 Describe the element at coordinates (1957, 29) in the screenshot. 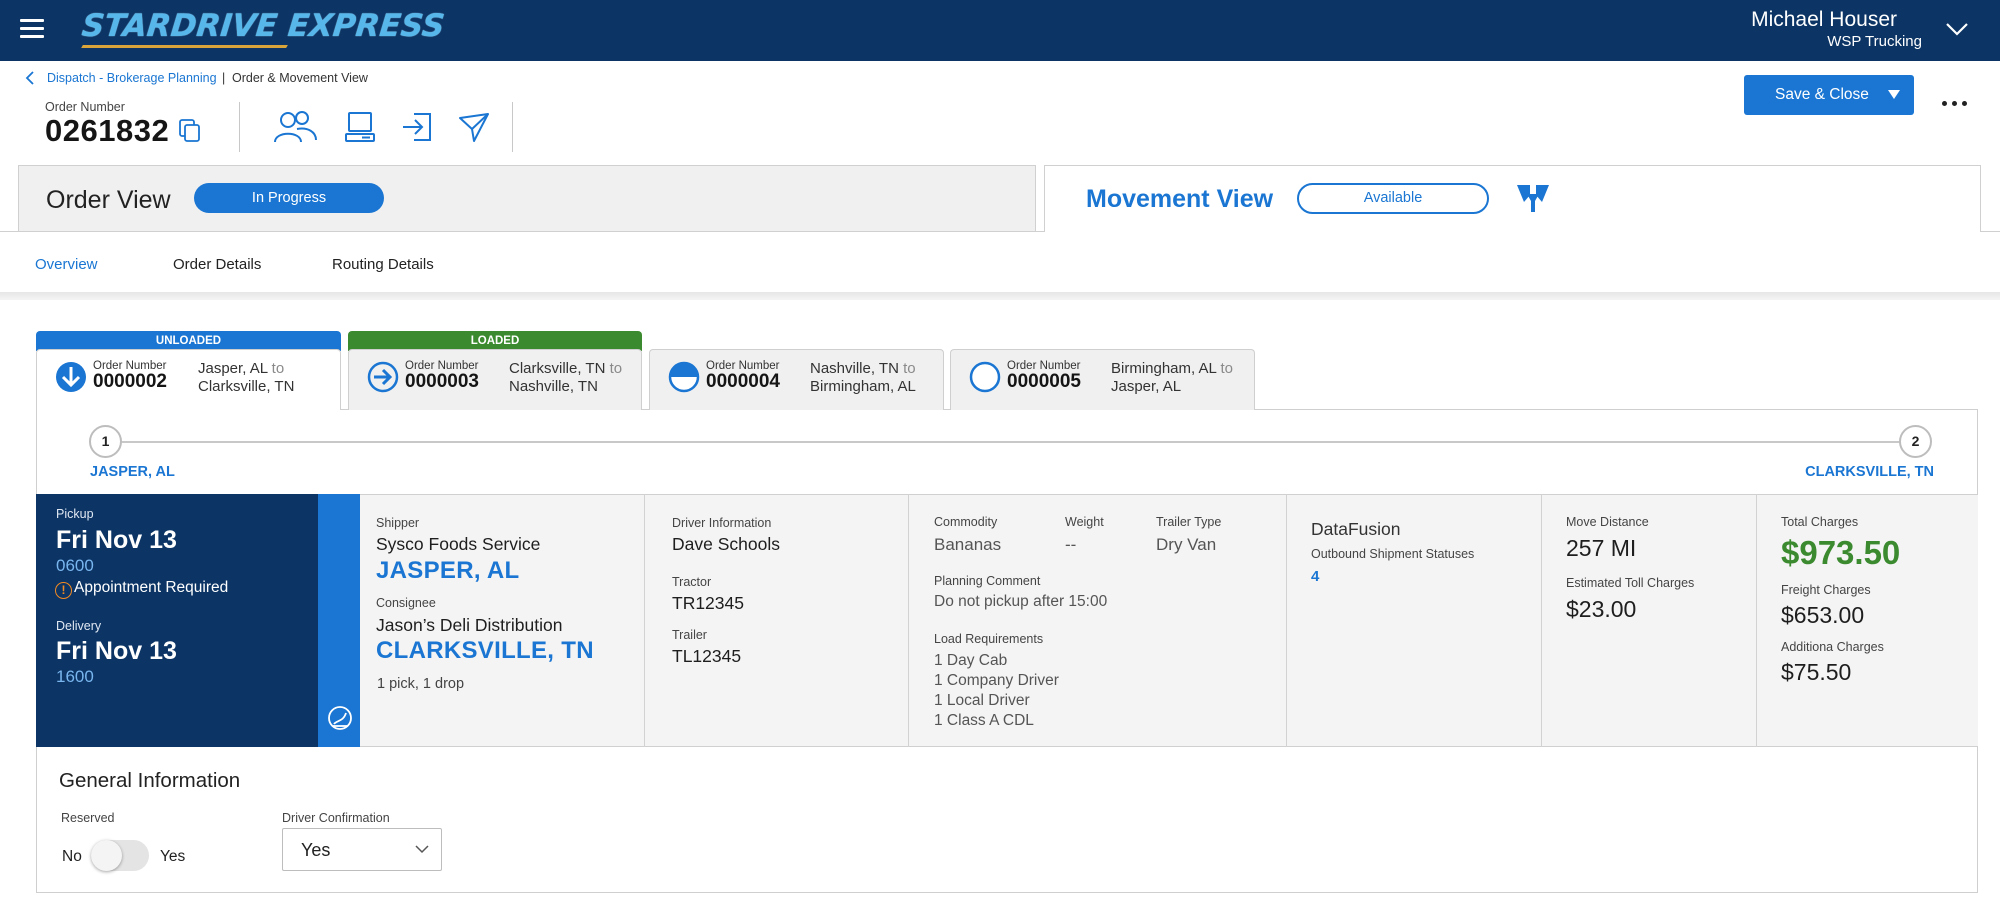

I see `chevron-down-icon` at that location.